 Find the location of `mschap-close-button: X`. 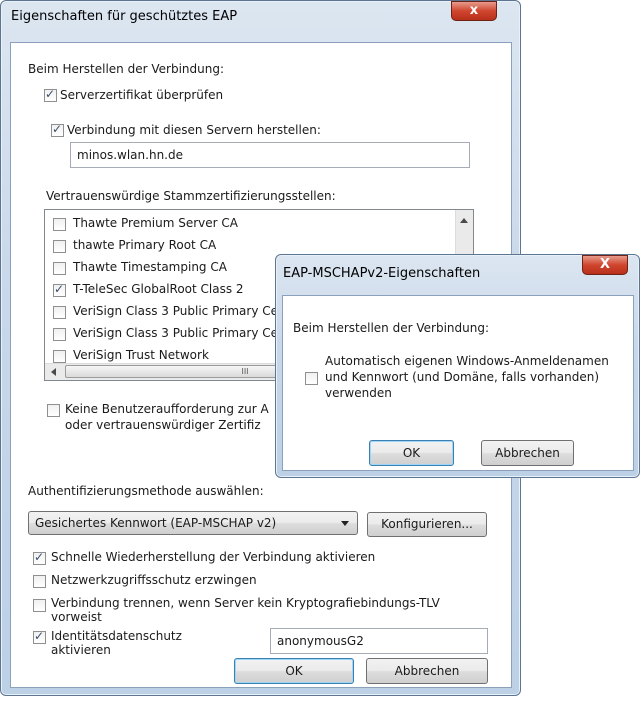

mschap-close-button: X is located at coordinates (605, 265).